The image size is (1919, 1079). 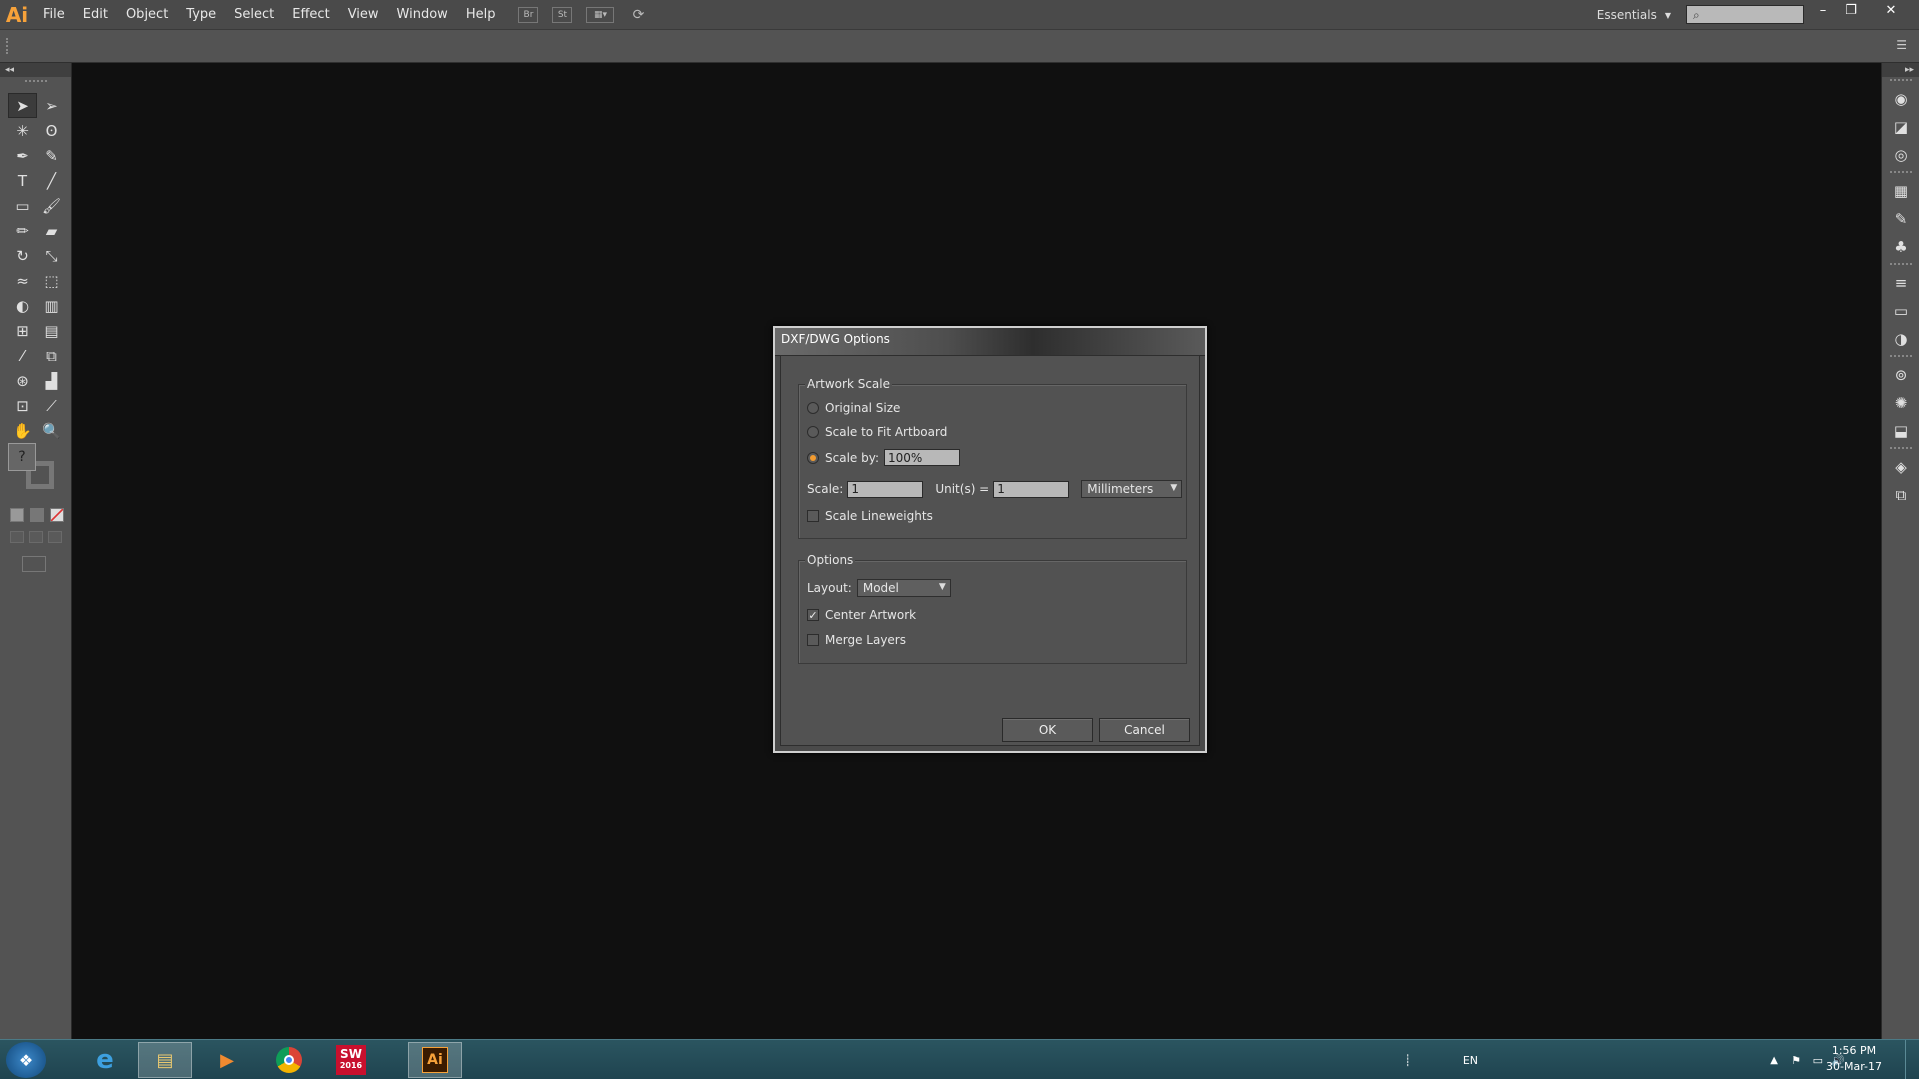 What do you see at coordinates (201, 15) in the screenshot?
I see `menu-type: Type` at bounding box center [201, 15].